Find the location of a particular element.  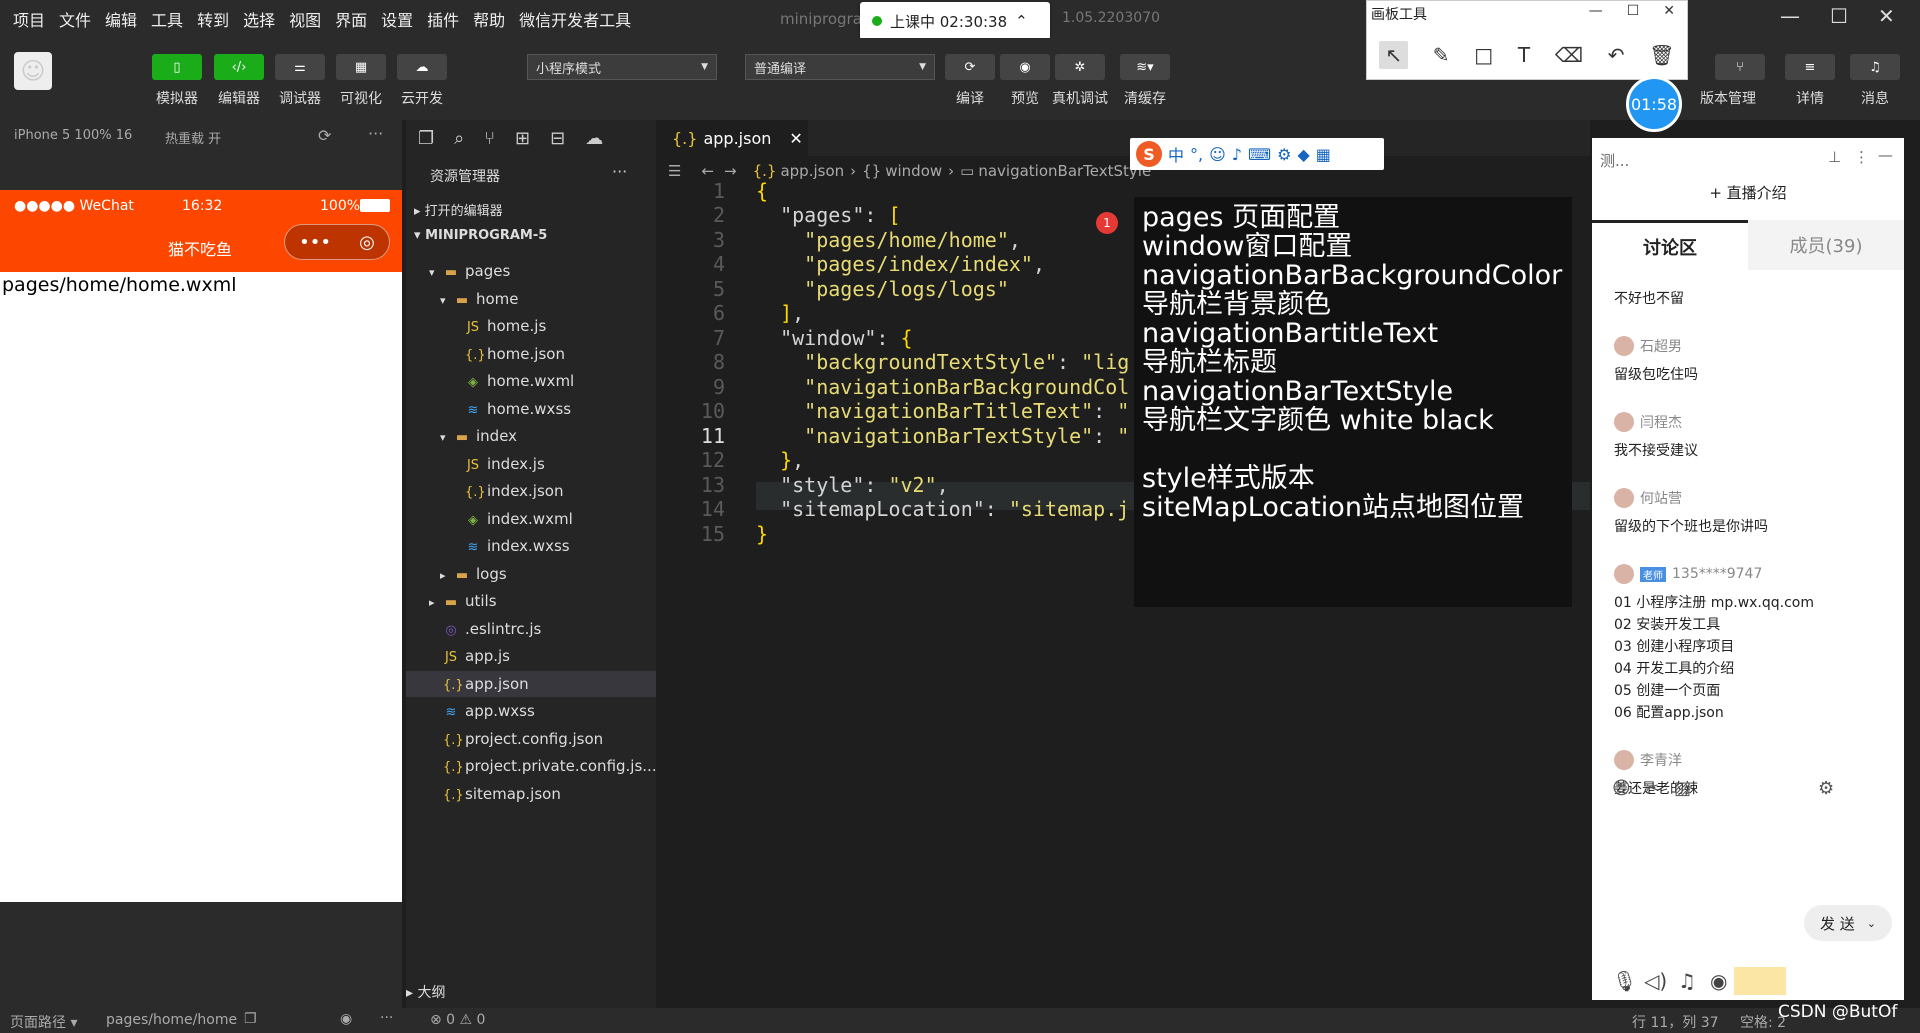

compile-button: ⟳ is located at coordinates (970, 67).